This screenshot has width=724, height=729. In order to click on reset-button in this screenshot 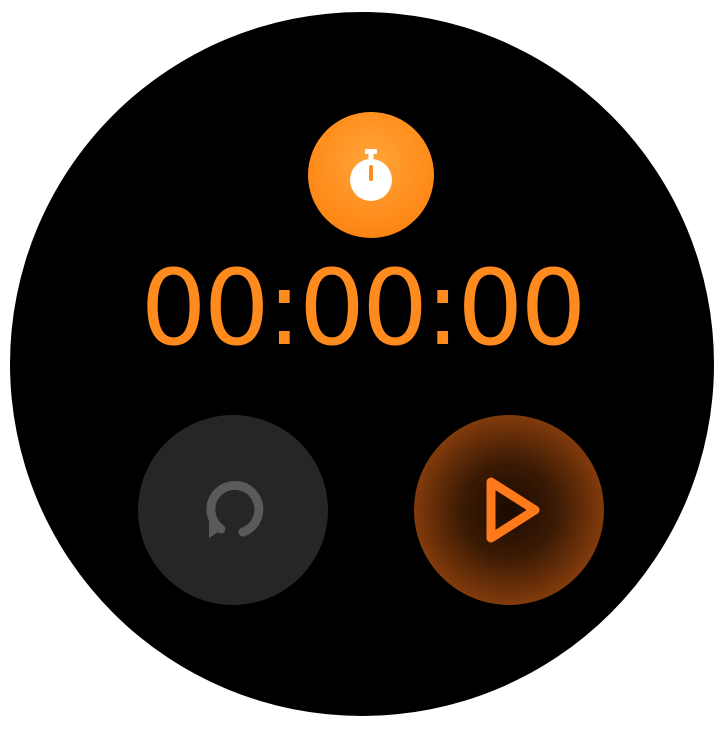, I will do `click(233, 510)`.